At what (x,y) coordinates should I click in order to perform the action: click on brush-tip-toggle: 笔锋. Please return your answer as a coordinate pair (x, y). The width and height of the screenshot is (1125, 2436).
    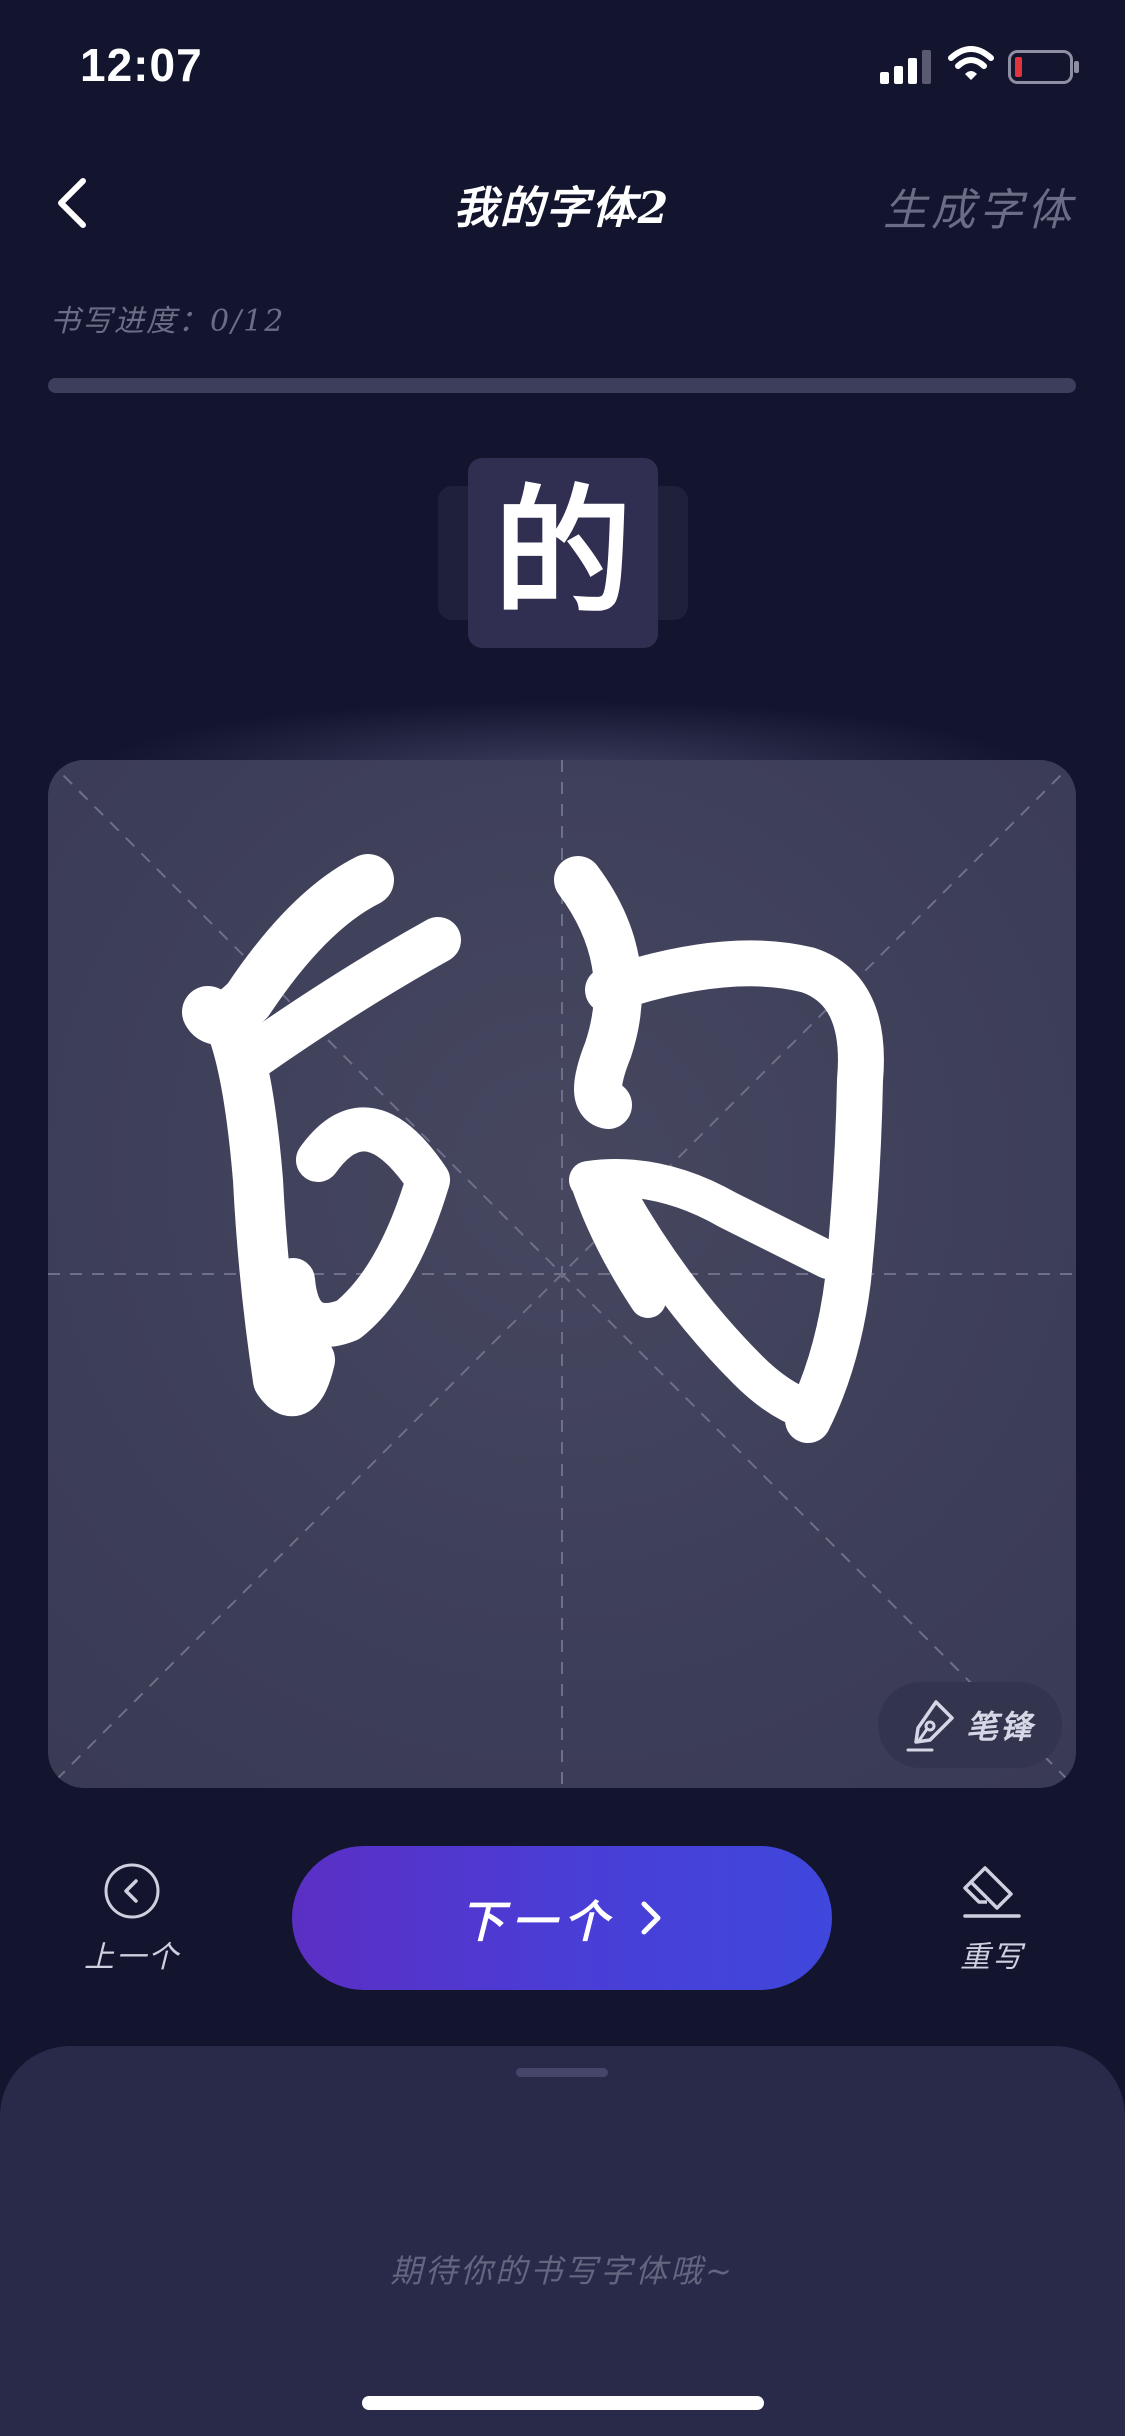
    Looking at the image, I should click on (970, 1725).